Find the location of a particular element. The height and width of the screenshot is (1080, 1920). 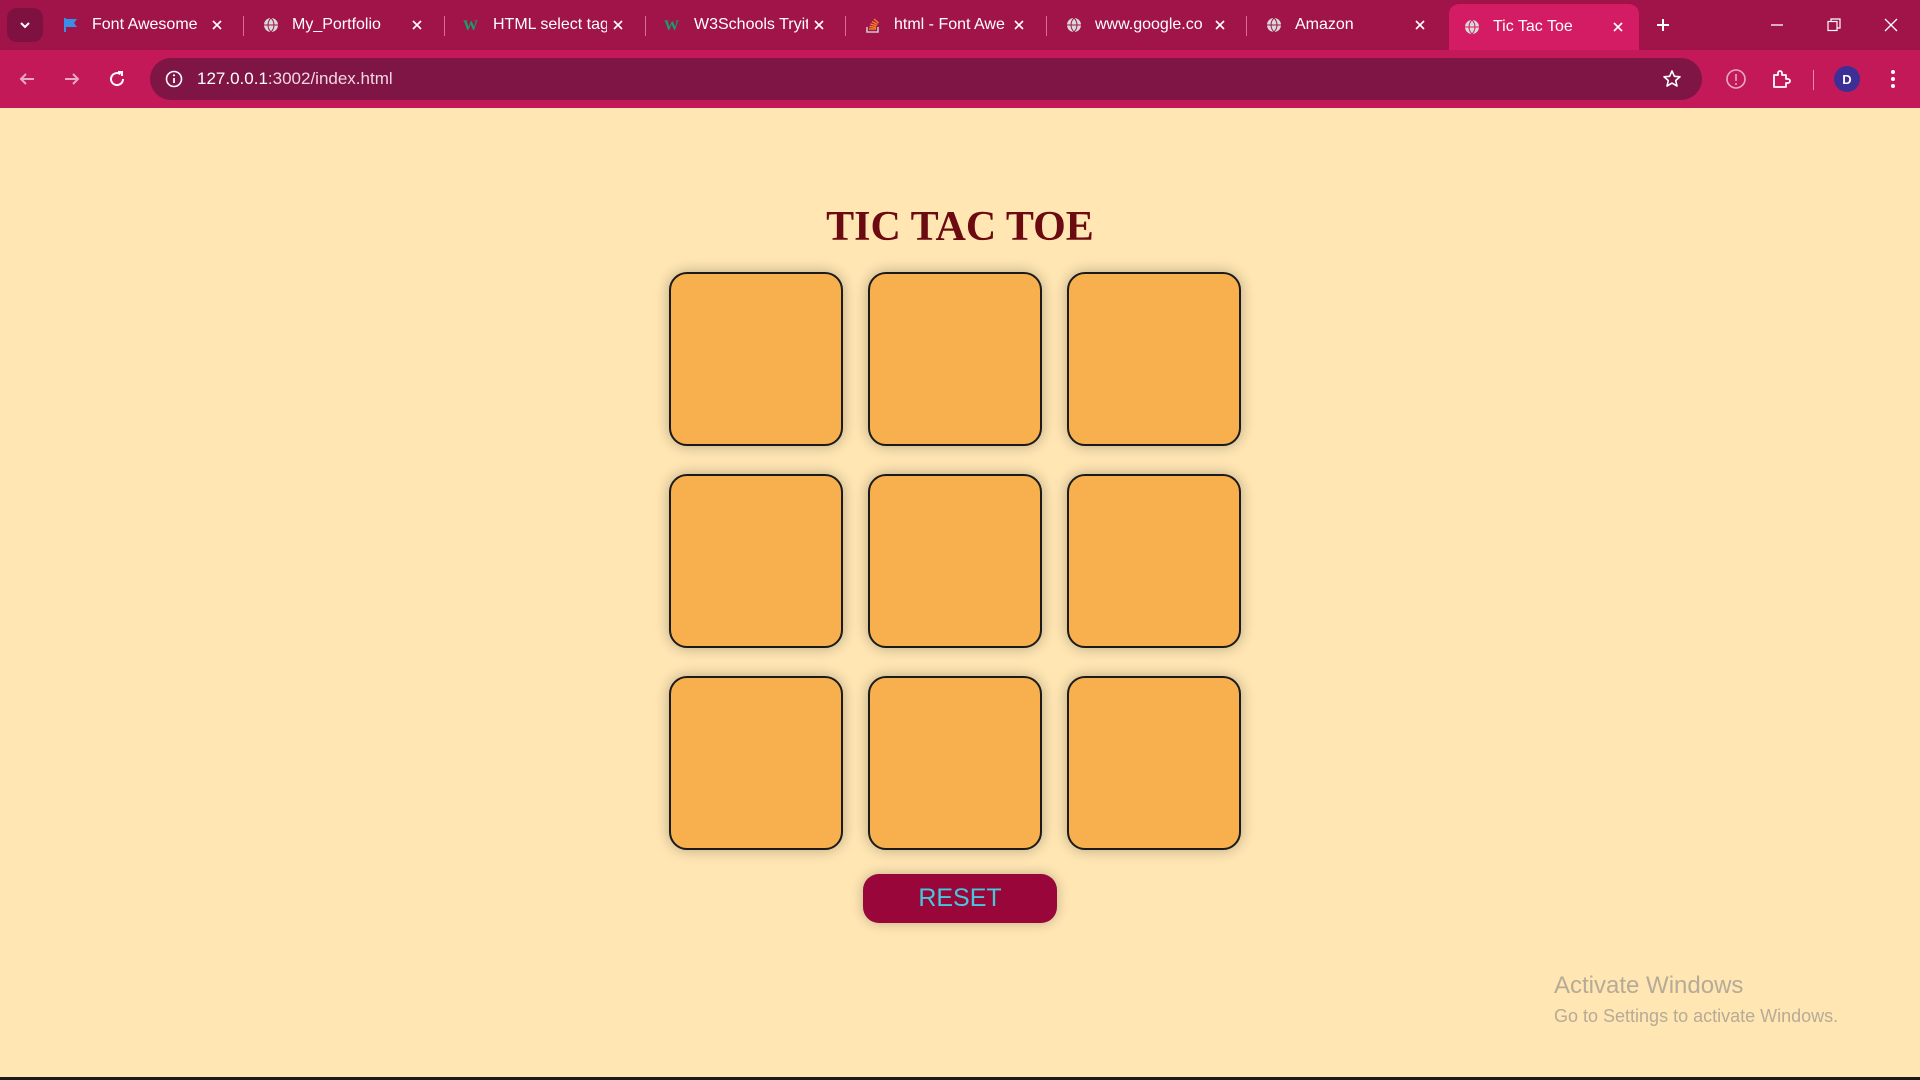

arrow-left-icon is located at coordinates (26, 79).